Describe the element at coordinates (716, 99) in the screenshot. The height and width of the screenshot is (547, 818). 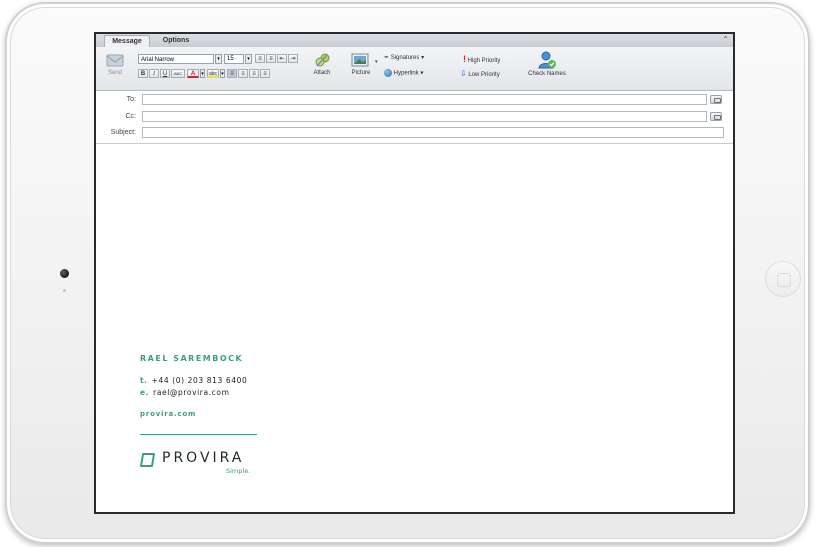
I see `to-address-book-icon` at that location.